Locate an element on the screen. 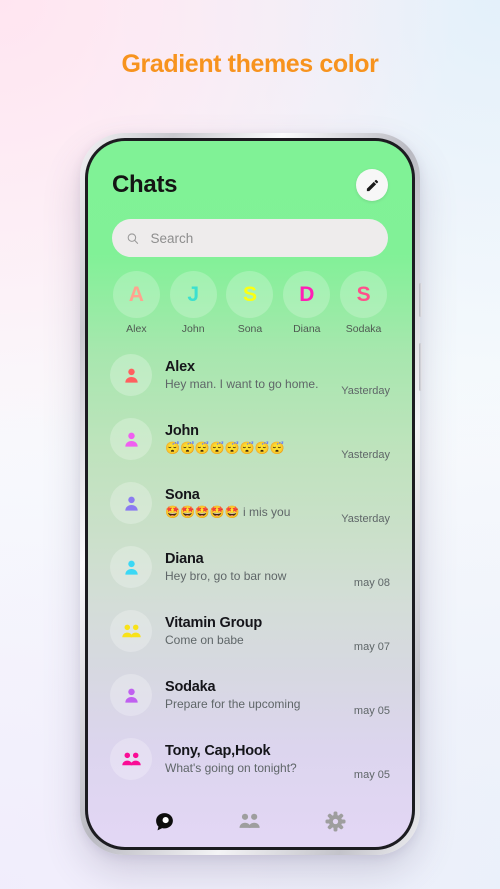 Image resolution: width=500 pixels, height=889 pixels. chat-text: Sona 🤩🤩🤩🤩🤩 i mis you is located at coordinates (246, 503).